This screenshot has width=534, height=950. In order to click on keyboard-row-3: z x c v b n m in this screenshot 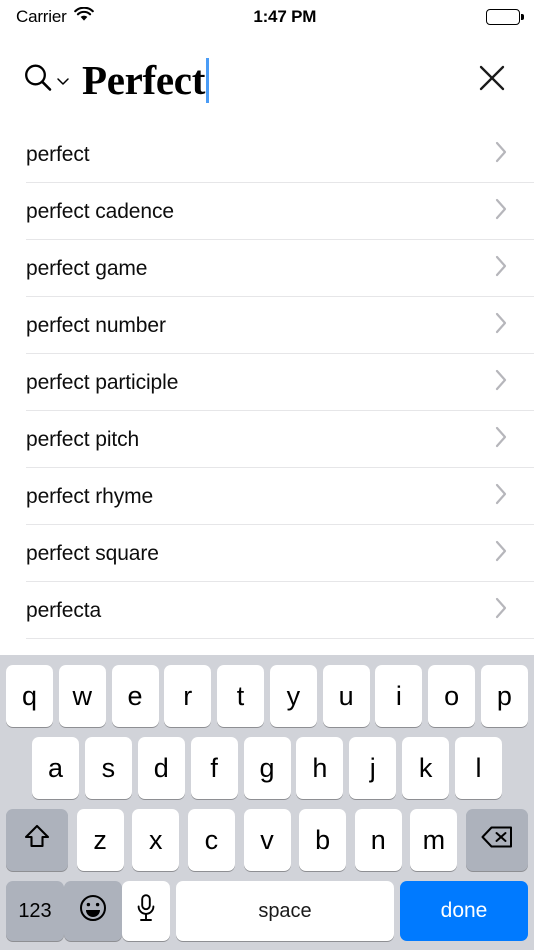, I will do `click(267, 840)`.